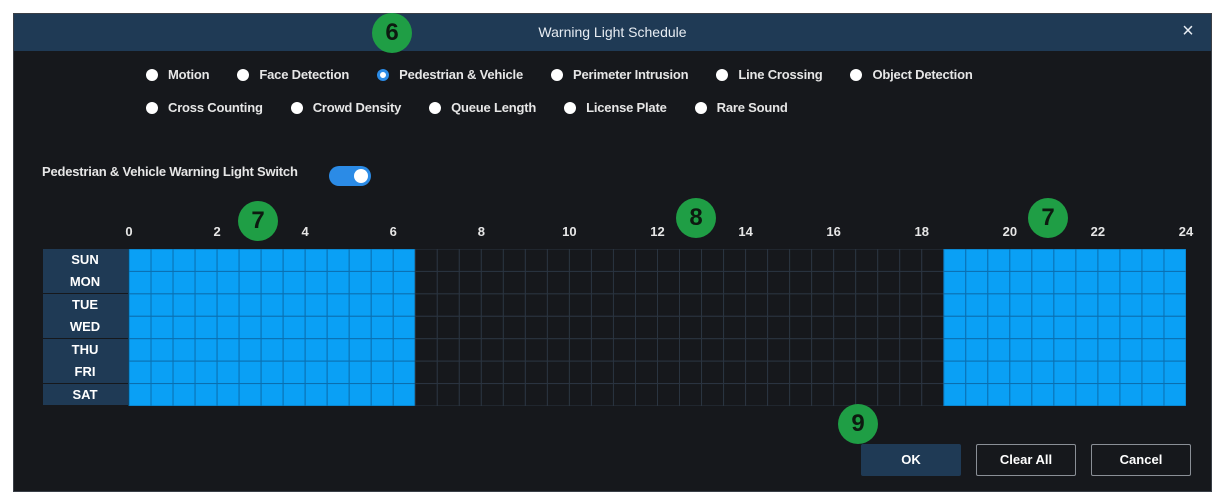  Describe the element at coordinates (911, 460) in the screenshot. I see `ok-button: OK` at that location.